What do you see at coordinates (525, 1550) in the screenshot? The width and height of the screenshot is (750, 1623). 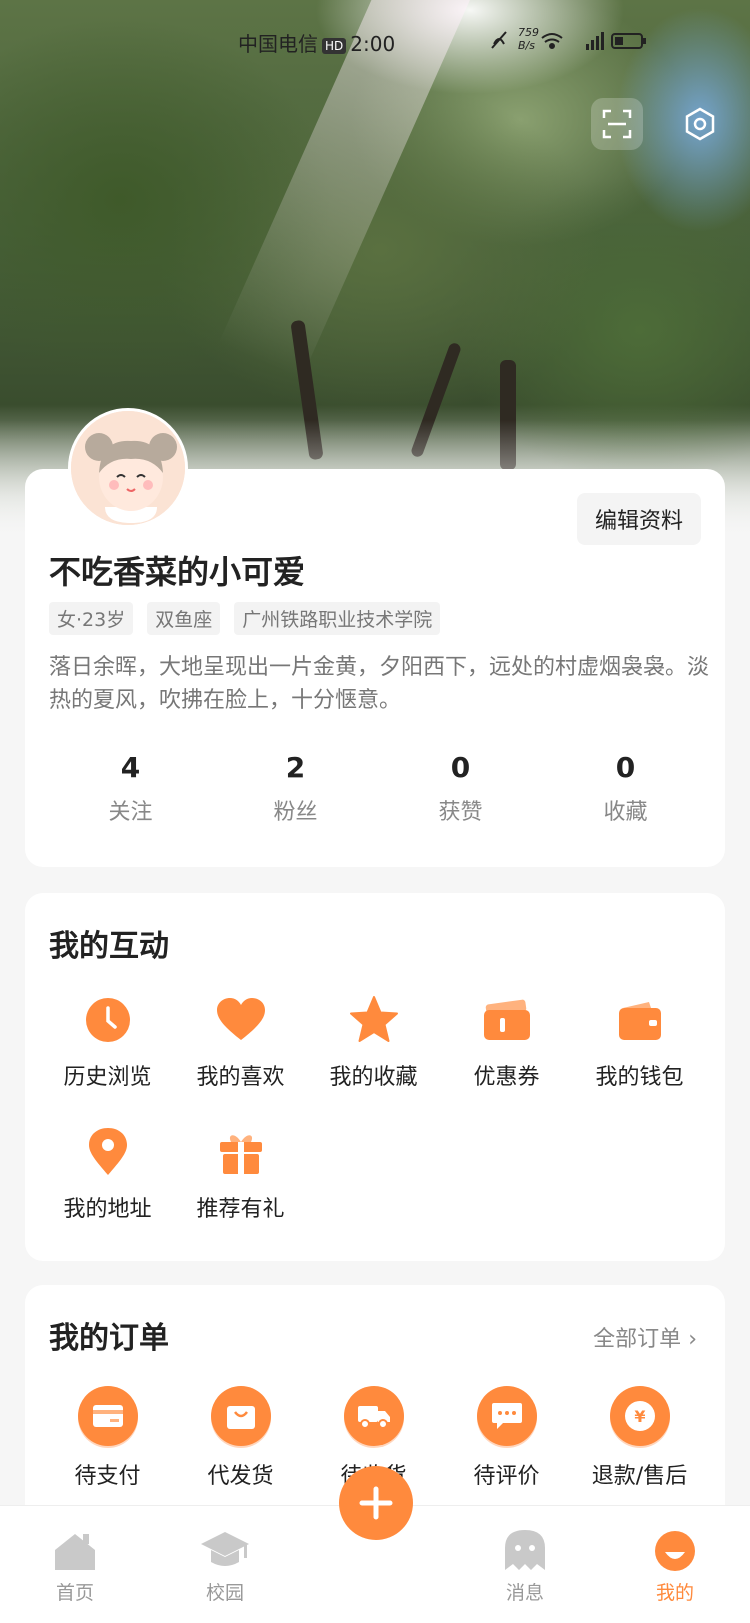 I see `message-icon` at bounding box center [525, 1550].